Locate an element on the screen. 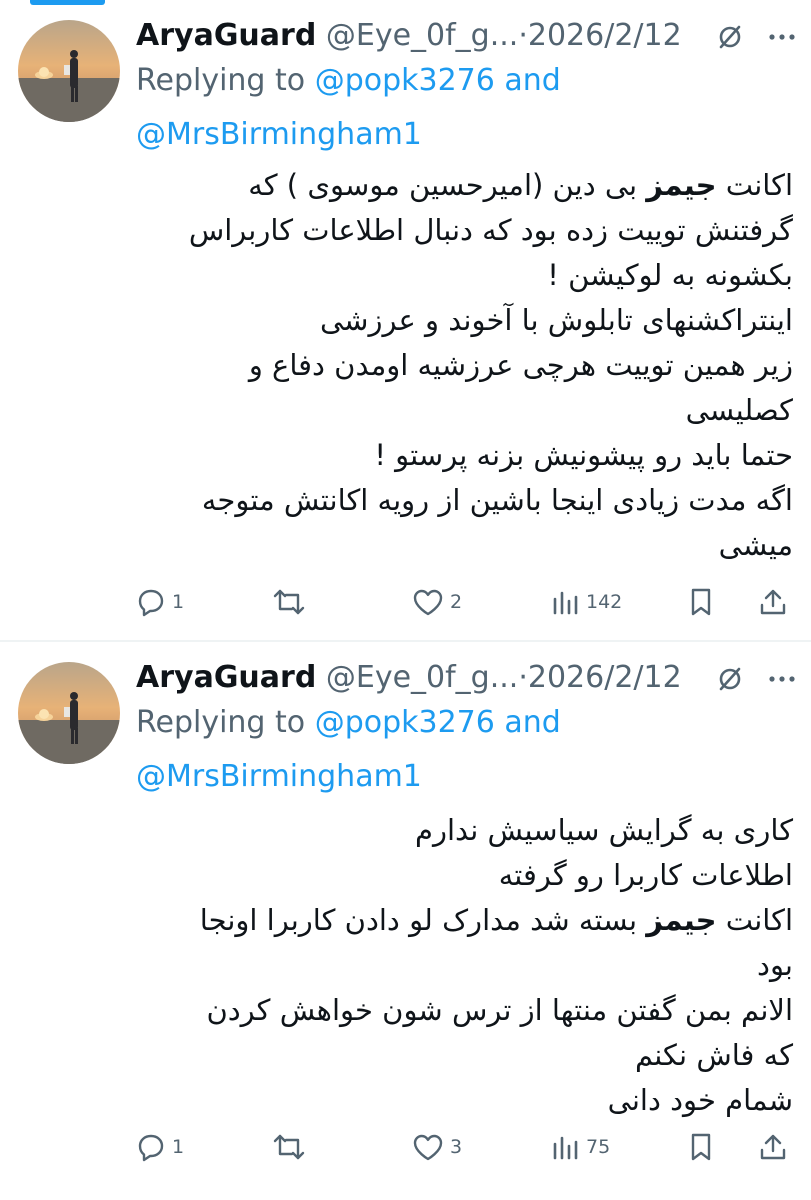  view-count: 75 is located at coordinates (598, 1147).